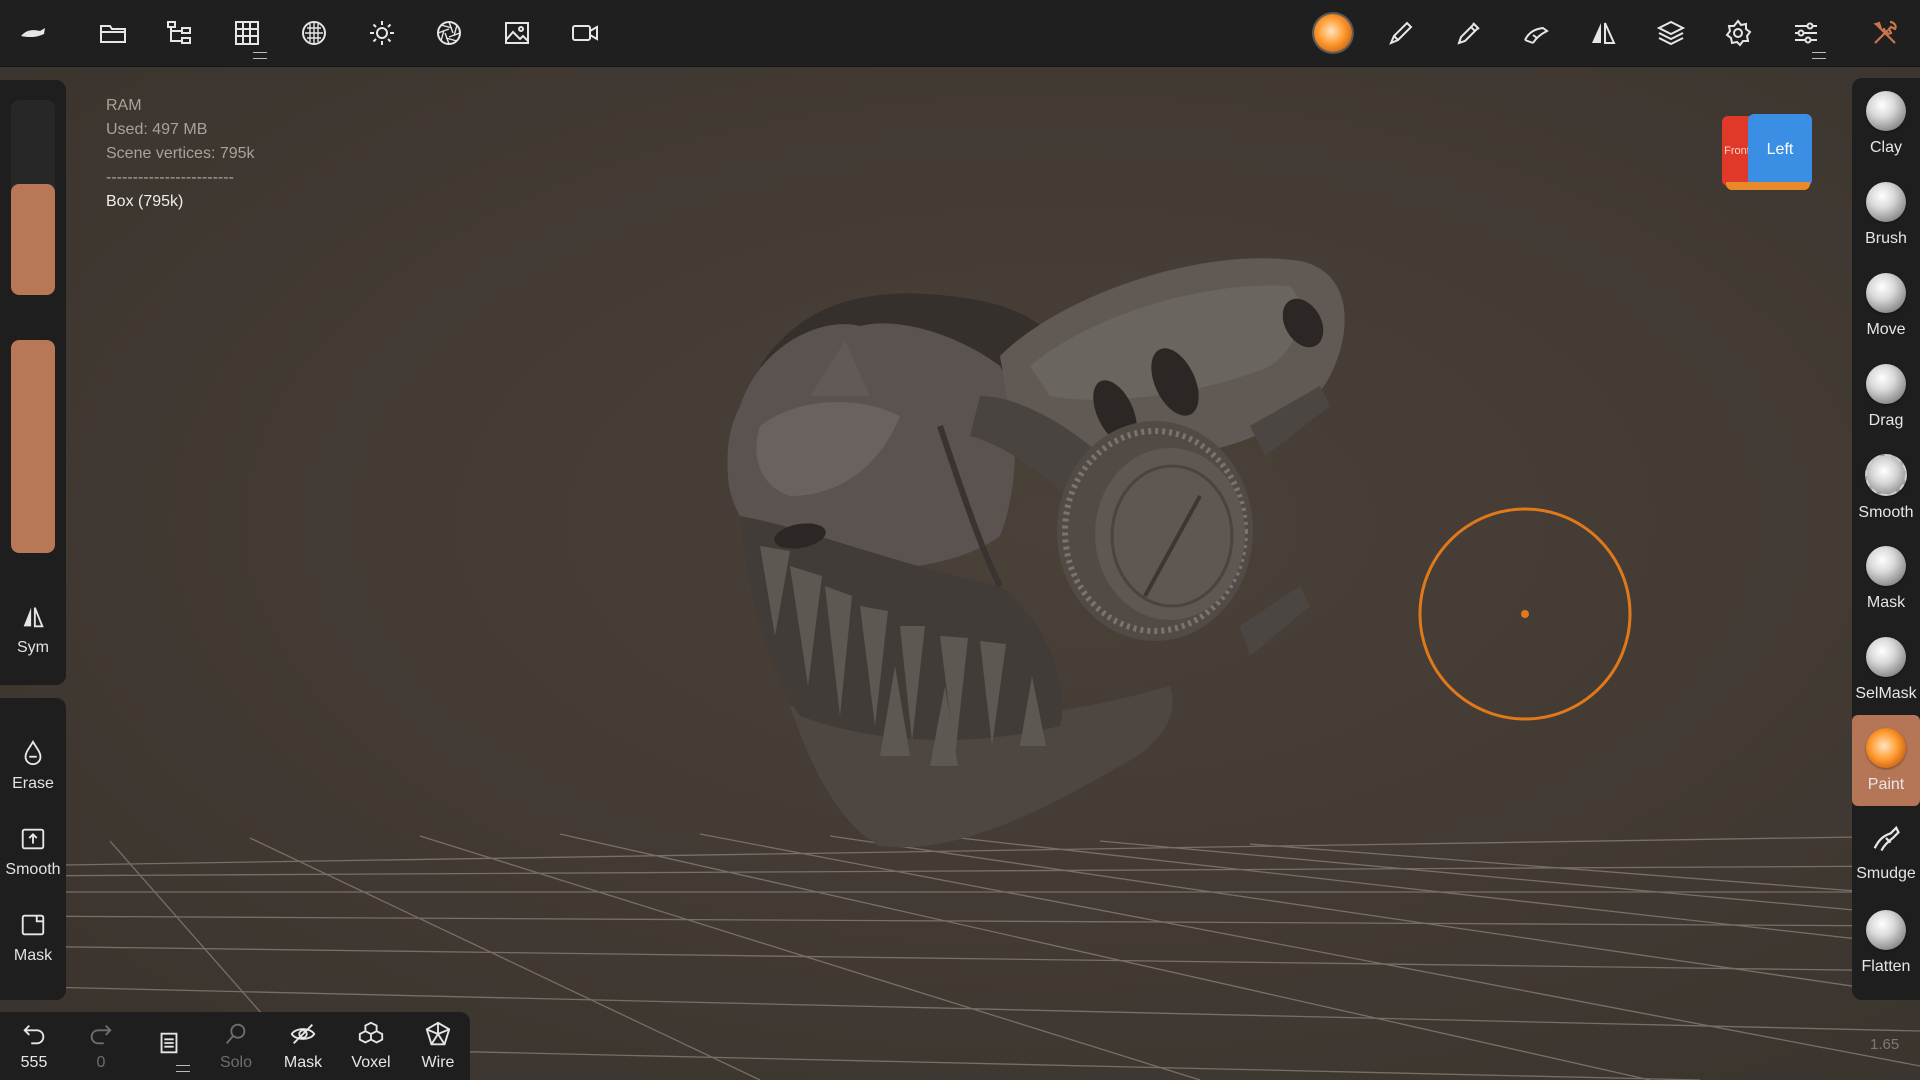 This screenshot has height=1080, width=1920. Describe the element at coordinates (1401, 33) in the screenshot. I see `pen-icon` at that location.